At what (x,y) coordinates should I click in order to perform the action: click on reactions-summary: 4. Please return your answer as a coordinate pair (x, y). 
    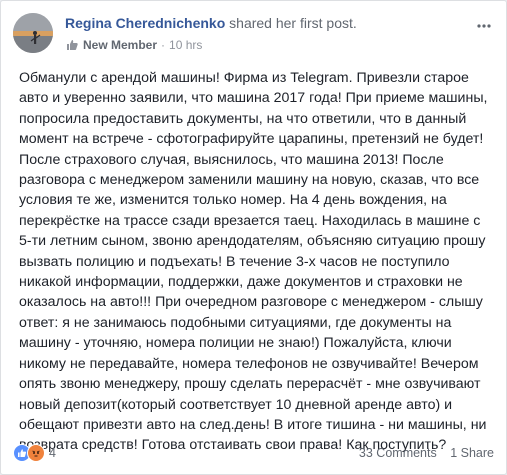
    Looking at the image, I should click on (34, 453).